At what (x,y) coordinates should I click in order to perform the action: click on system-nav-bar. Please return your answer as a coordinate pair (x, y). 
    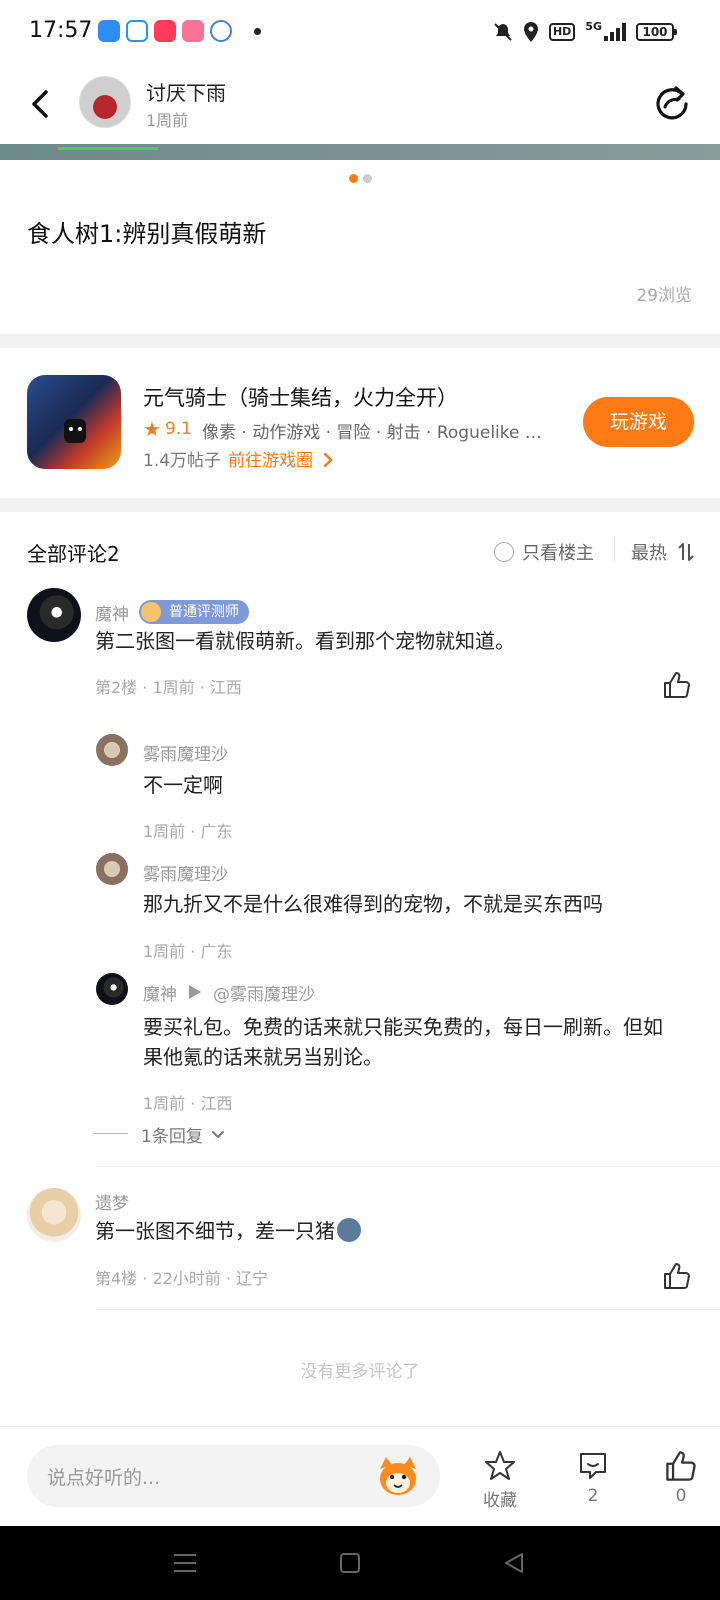
    Looking at the image, I should click on (360, 1563).